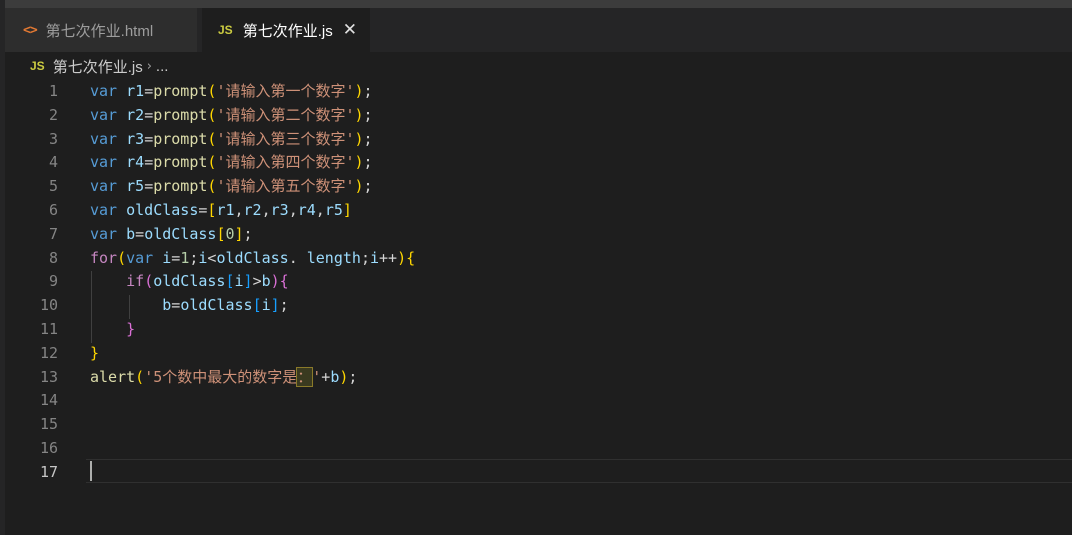 This screenshot has height=535, width=1072. I want to click on line-number: 9, so click(53, 281).